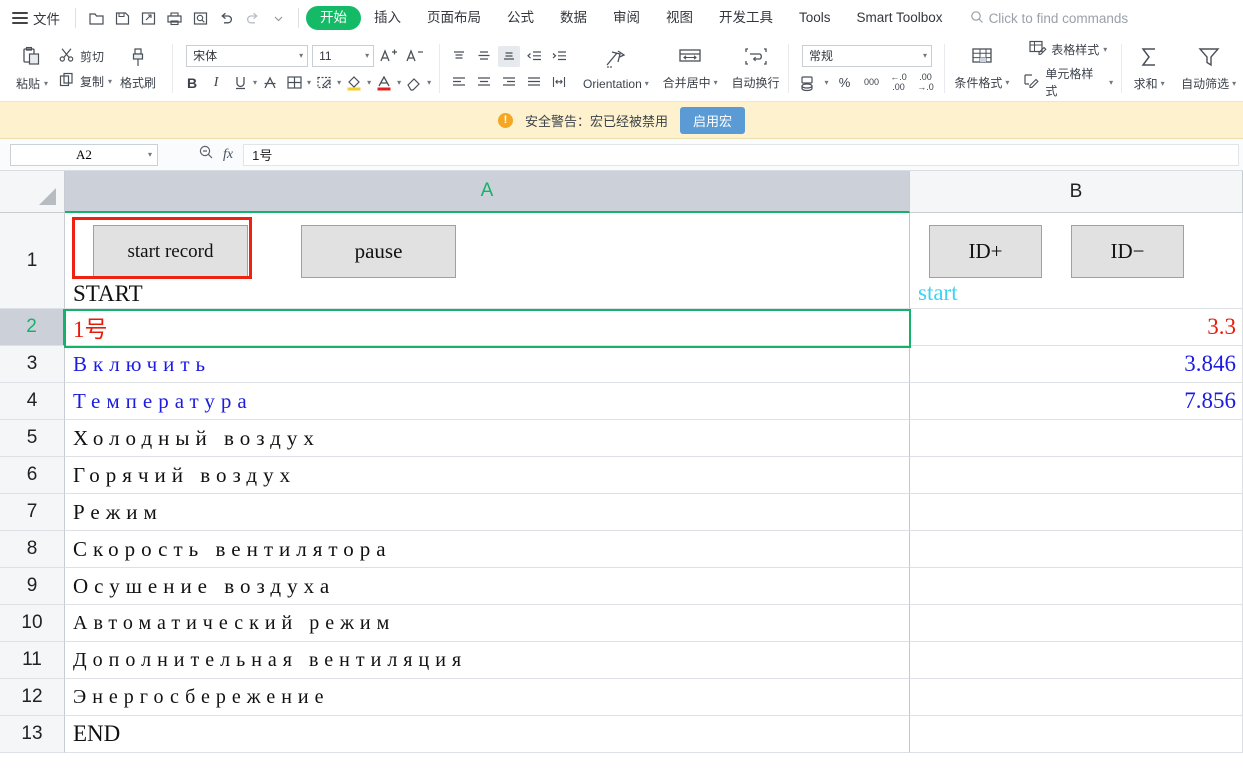  What do you see at coordinates (1076, 697) in the screenshot?
I see `cell-b12` at bounding box center [1076, 697].